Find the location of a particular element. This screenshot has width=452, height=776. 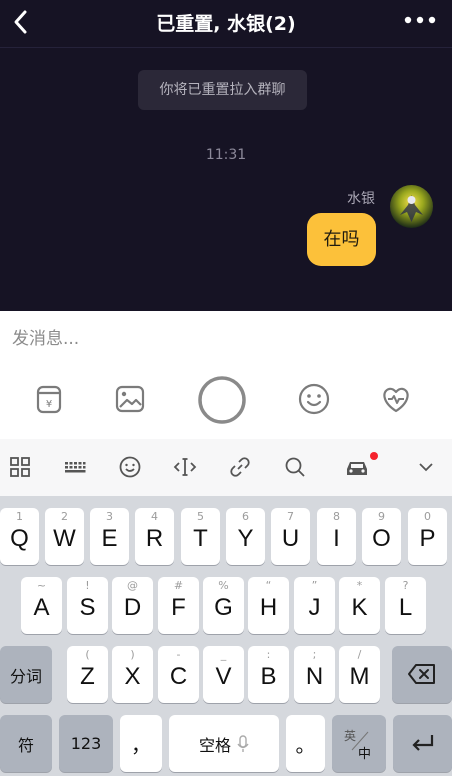

key-w: 2W is located at coordinates (64, 536).